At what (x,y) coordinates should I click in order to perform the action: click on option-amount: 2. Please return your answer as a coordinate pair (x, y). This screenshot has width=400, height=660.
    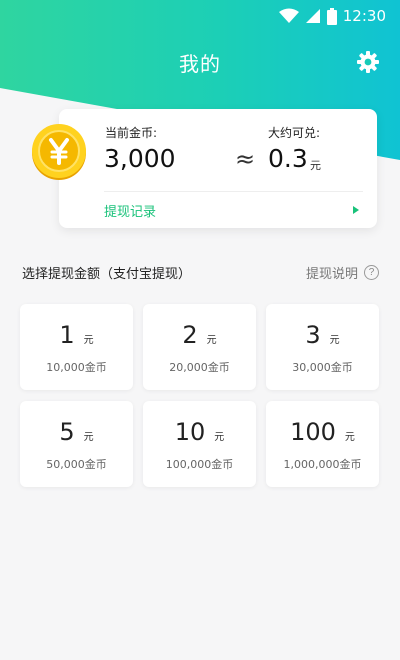
    Looking at the image, I should click on (190, 335).